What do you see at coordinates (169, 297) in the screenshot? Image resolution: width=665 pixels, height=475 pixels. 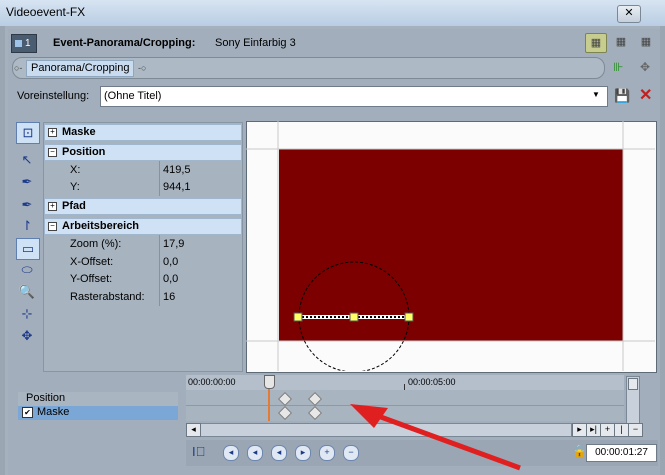 I see `raster-value: 16` at bounding box center [169, 297].